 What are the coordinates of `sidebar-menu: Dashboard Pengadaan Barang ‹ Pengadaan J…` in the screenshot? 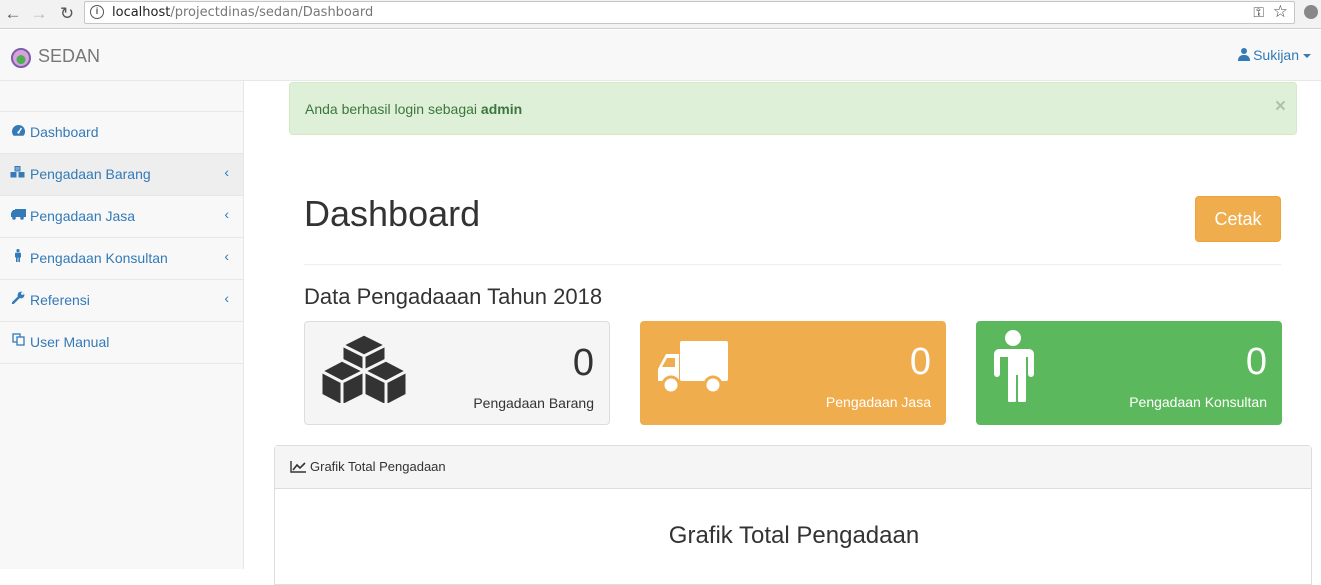 It's located at (121, 237).